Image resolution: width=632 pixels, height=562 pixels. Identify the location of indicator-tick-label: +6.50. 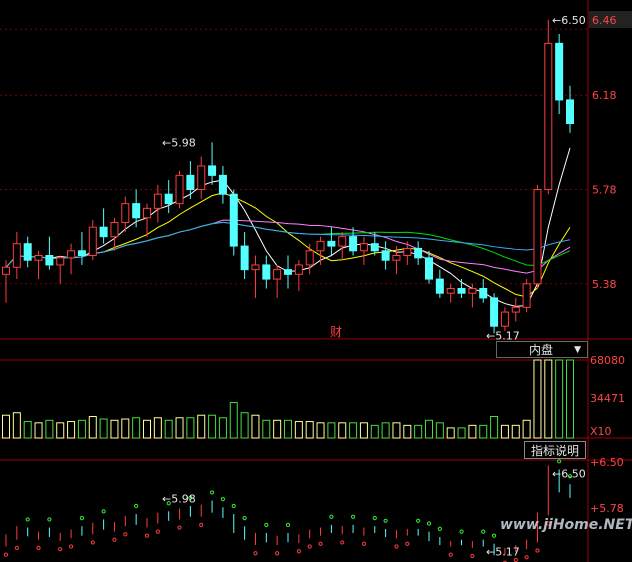
(607, 462).